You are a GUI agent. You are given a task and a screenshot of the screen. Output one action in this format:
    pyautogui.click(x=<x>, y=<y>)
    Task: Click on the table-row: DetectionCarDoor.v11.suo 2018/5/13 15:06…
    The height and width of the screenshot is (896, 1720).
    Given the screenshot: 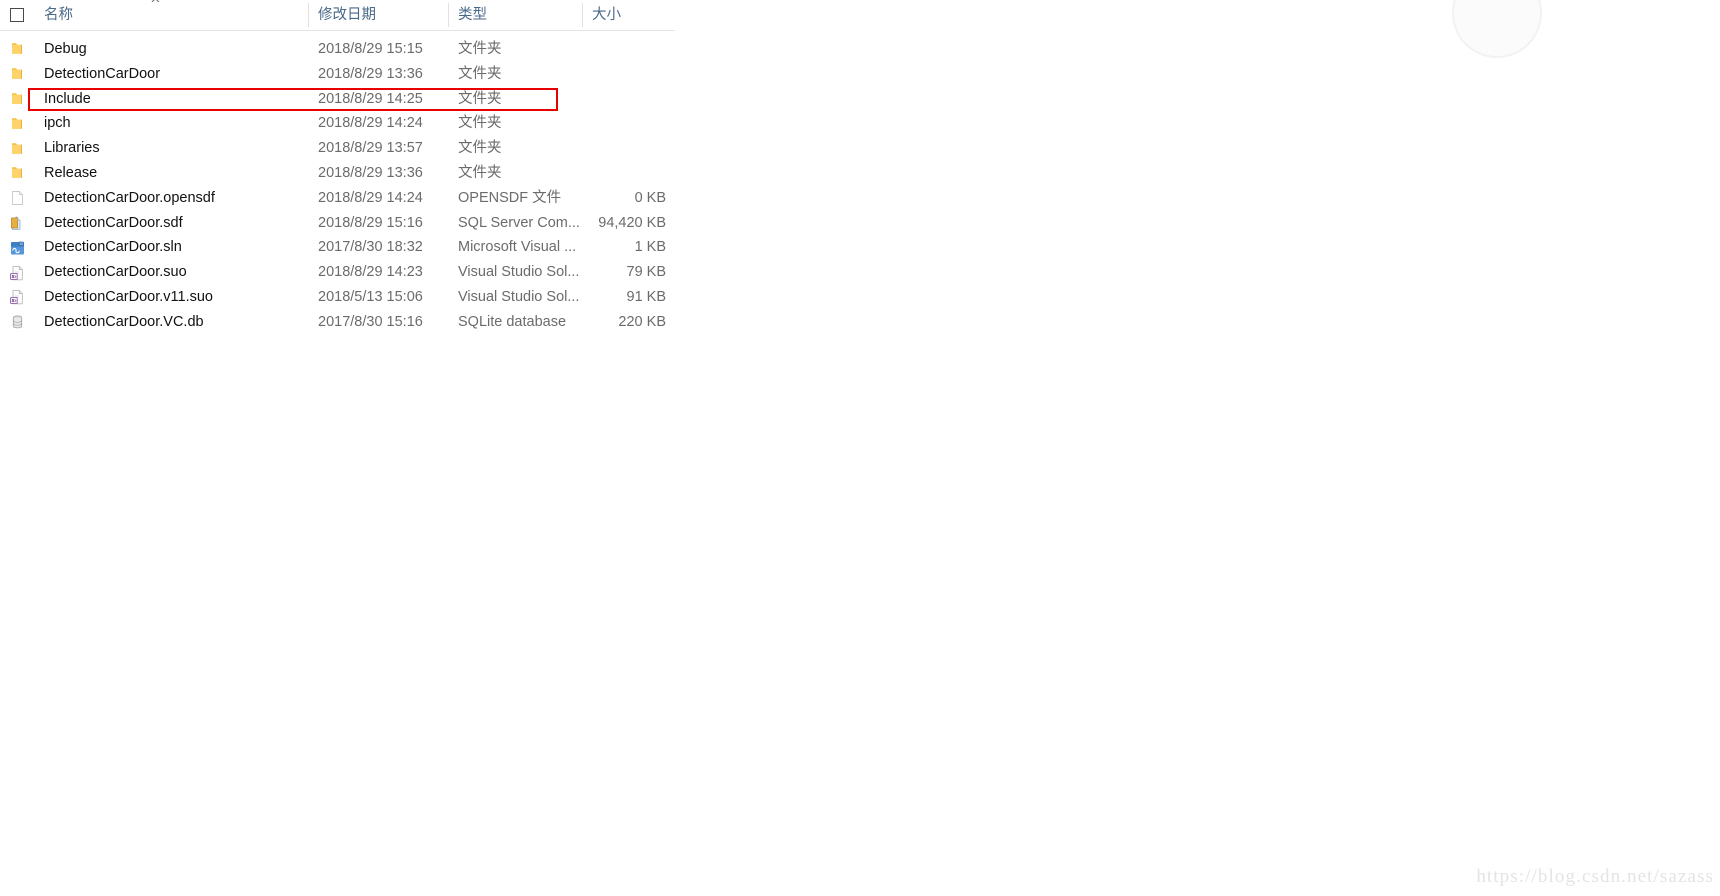 What is the action you would take?
    pyautogui.click(x=337, y=297)
    